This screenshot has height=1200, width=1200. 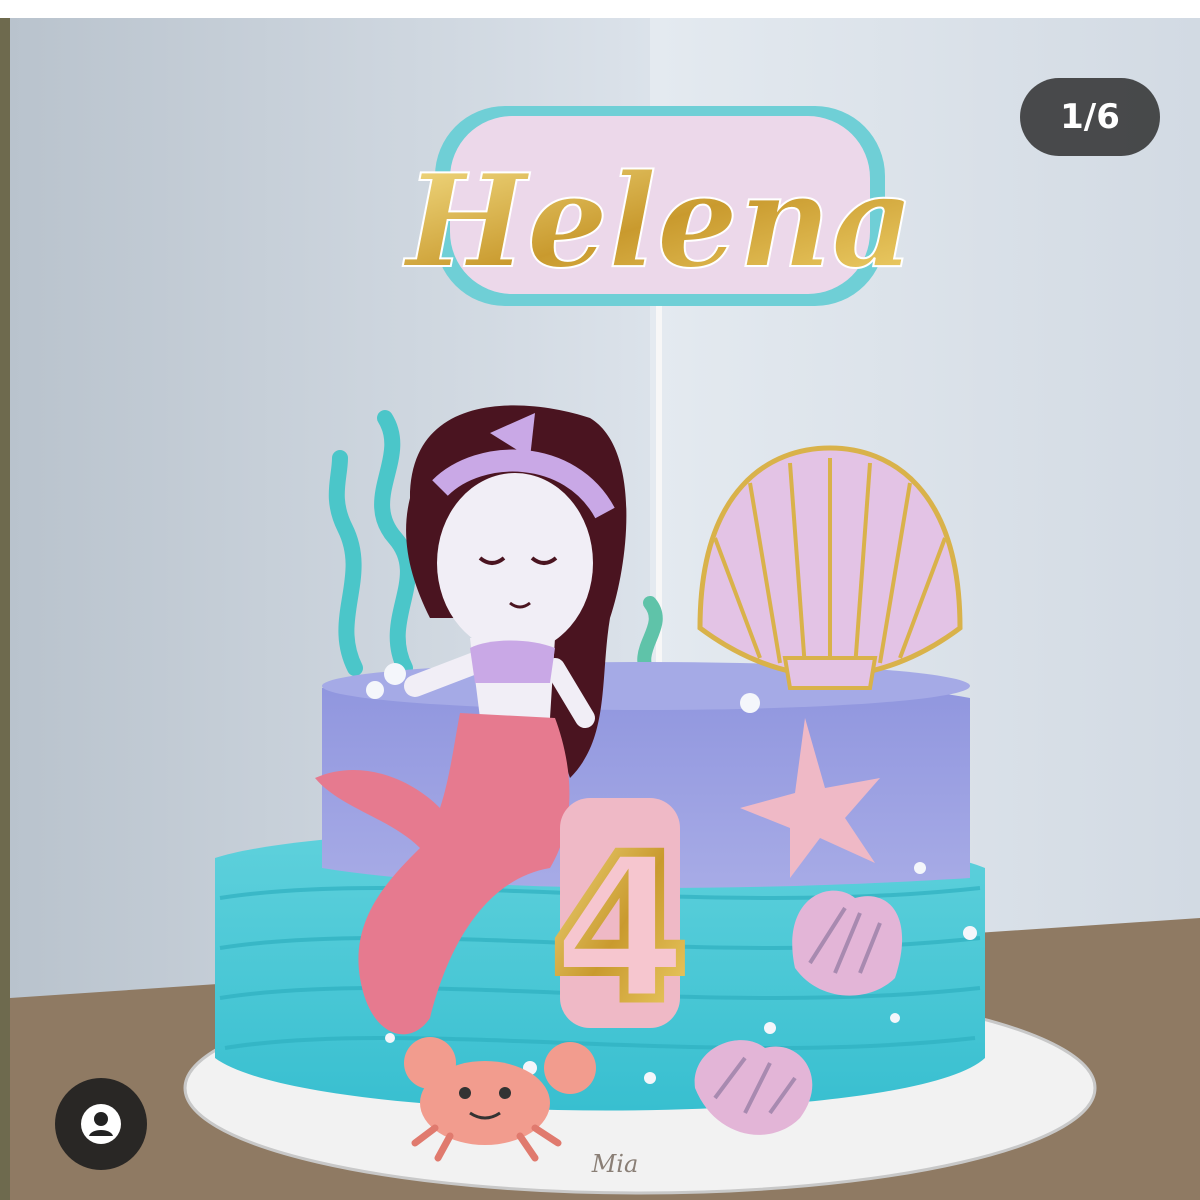 What do you see at coordinates (515, 563) in the screenshot?
I see `mermaid-face` at bounding box center [515, 563].